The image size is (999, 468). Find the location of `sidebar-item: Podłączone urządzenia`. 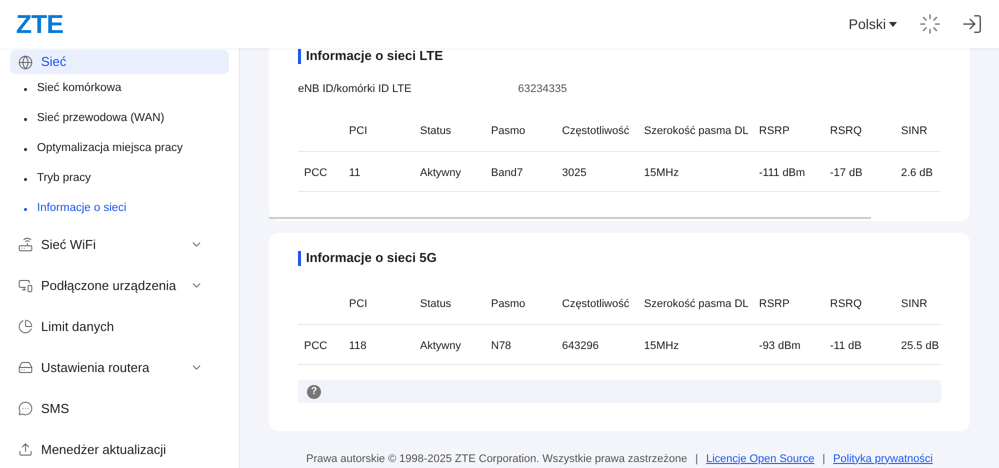

sidebar-item: Podłączone urządzenia is located at coordinates (119, 285).